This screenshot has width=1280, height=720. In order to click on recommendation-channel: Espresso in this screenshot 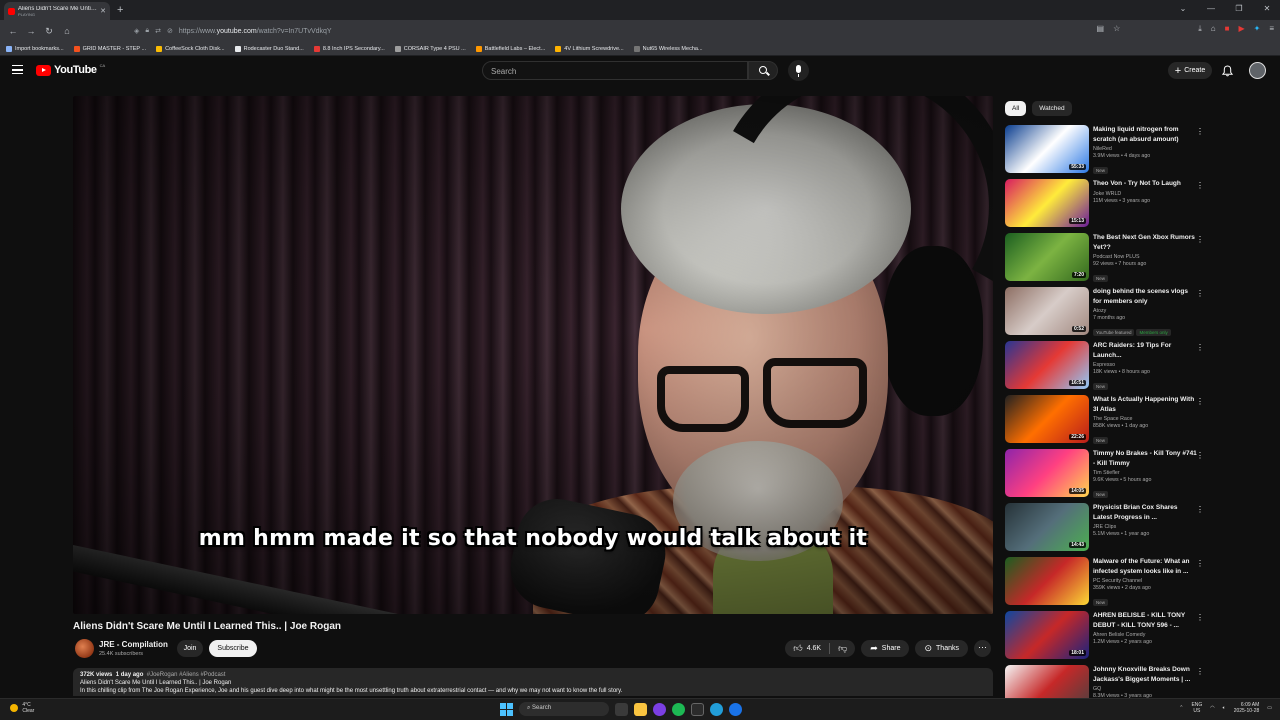, I will do `click(1145, 365)`.